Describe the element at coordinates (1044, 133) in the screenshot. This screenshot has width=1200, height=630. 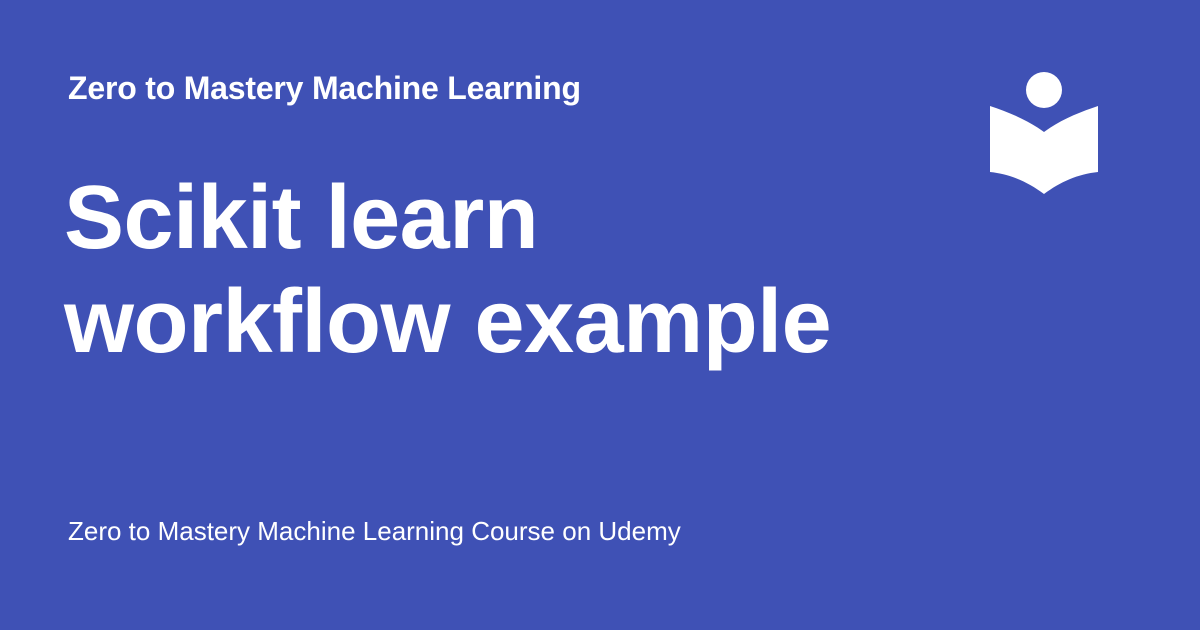
I see `reader-book-icon` at that location.